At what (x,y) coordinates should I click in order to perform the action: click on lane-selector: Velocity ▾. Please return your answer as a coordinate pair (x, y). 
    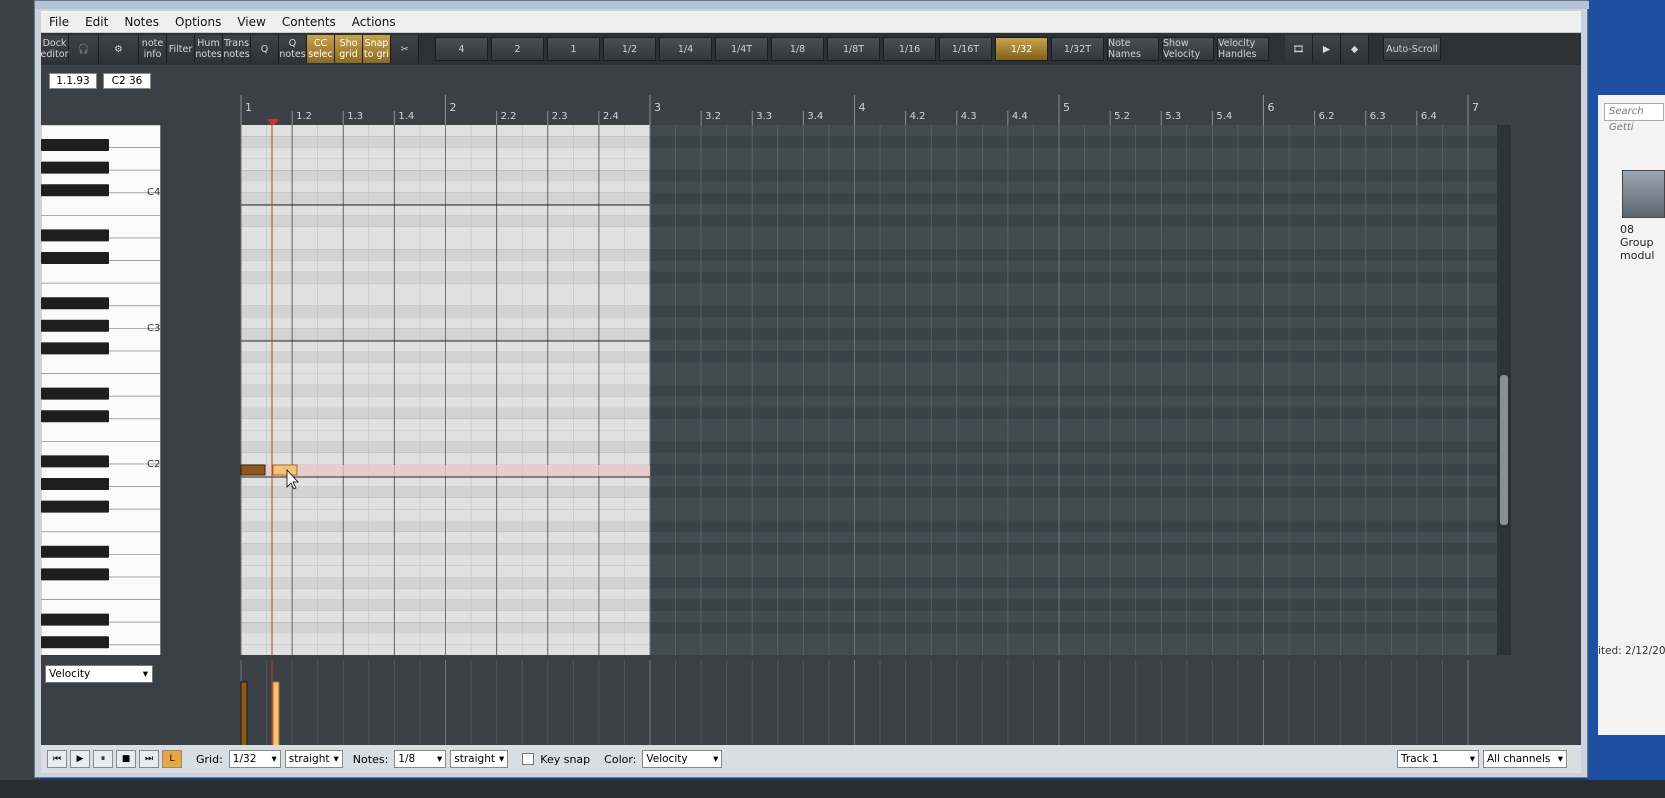
    Looking at the image, I should click on (99, 674).